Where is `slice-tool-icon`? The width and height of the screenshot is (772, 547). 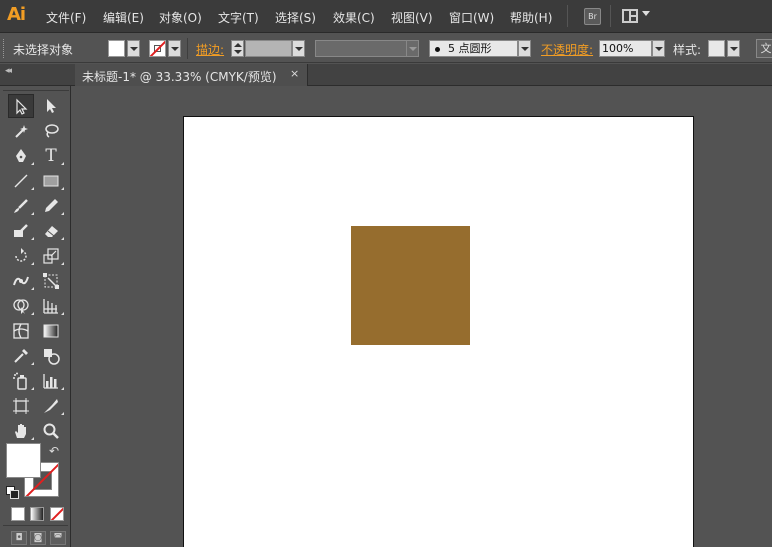
slice-tool-icon is located at coordinates (51, 406).